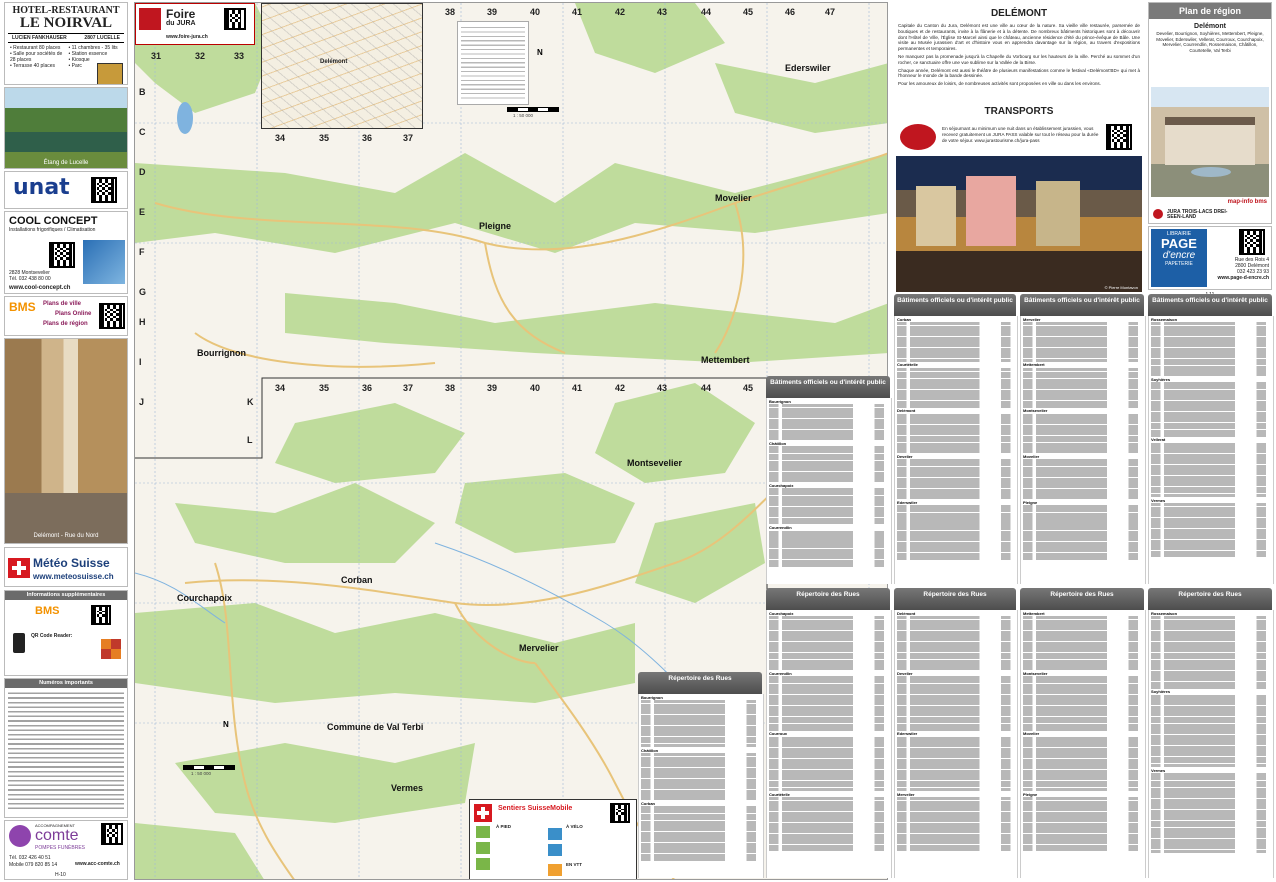 The width and height of the screenshot is (1276, 882). I want to click on sentiers-en-vtt: EN VTT, so click(574, 864).